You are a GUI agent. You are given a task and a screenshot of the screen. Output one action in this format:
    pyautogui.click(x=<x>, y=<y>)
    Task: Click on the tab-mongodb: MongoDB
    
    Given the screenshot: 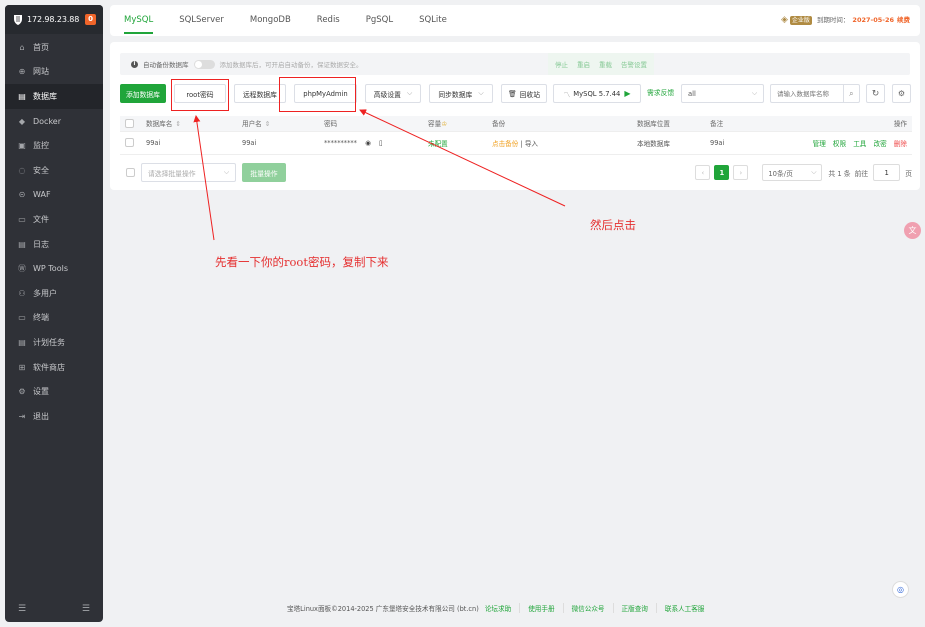 What is the action you would take?
    pyautogui.click(x=270, y=20)
    